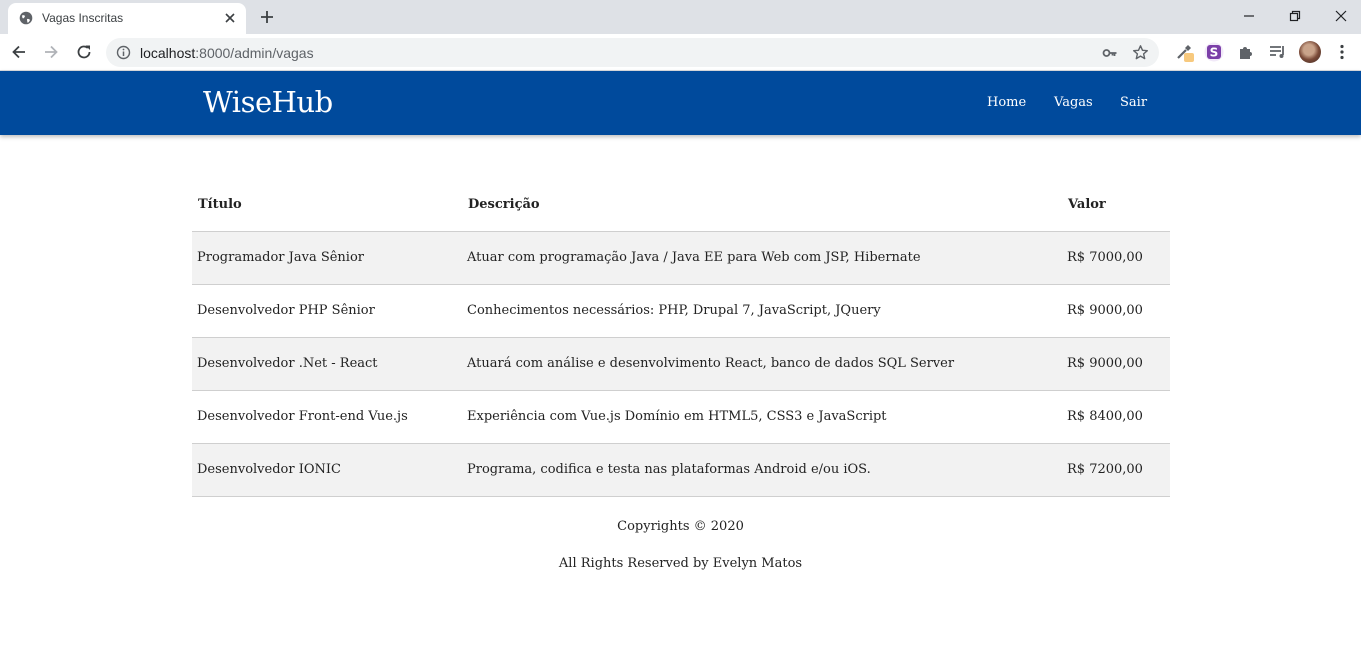  I want to click on browser-tab: Vagas Inscritas, so click(127, 18).